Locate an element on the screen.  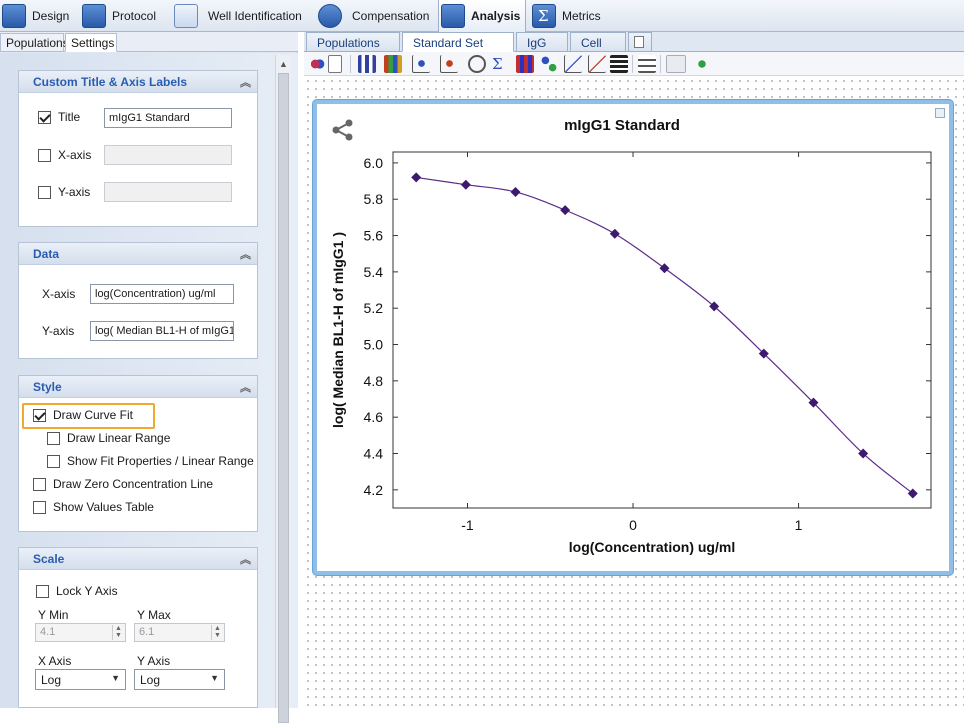
show-fit-properties-row: Show Fit Properties / Linear Range is located at coordinates (150, 461).